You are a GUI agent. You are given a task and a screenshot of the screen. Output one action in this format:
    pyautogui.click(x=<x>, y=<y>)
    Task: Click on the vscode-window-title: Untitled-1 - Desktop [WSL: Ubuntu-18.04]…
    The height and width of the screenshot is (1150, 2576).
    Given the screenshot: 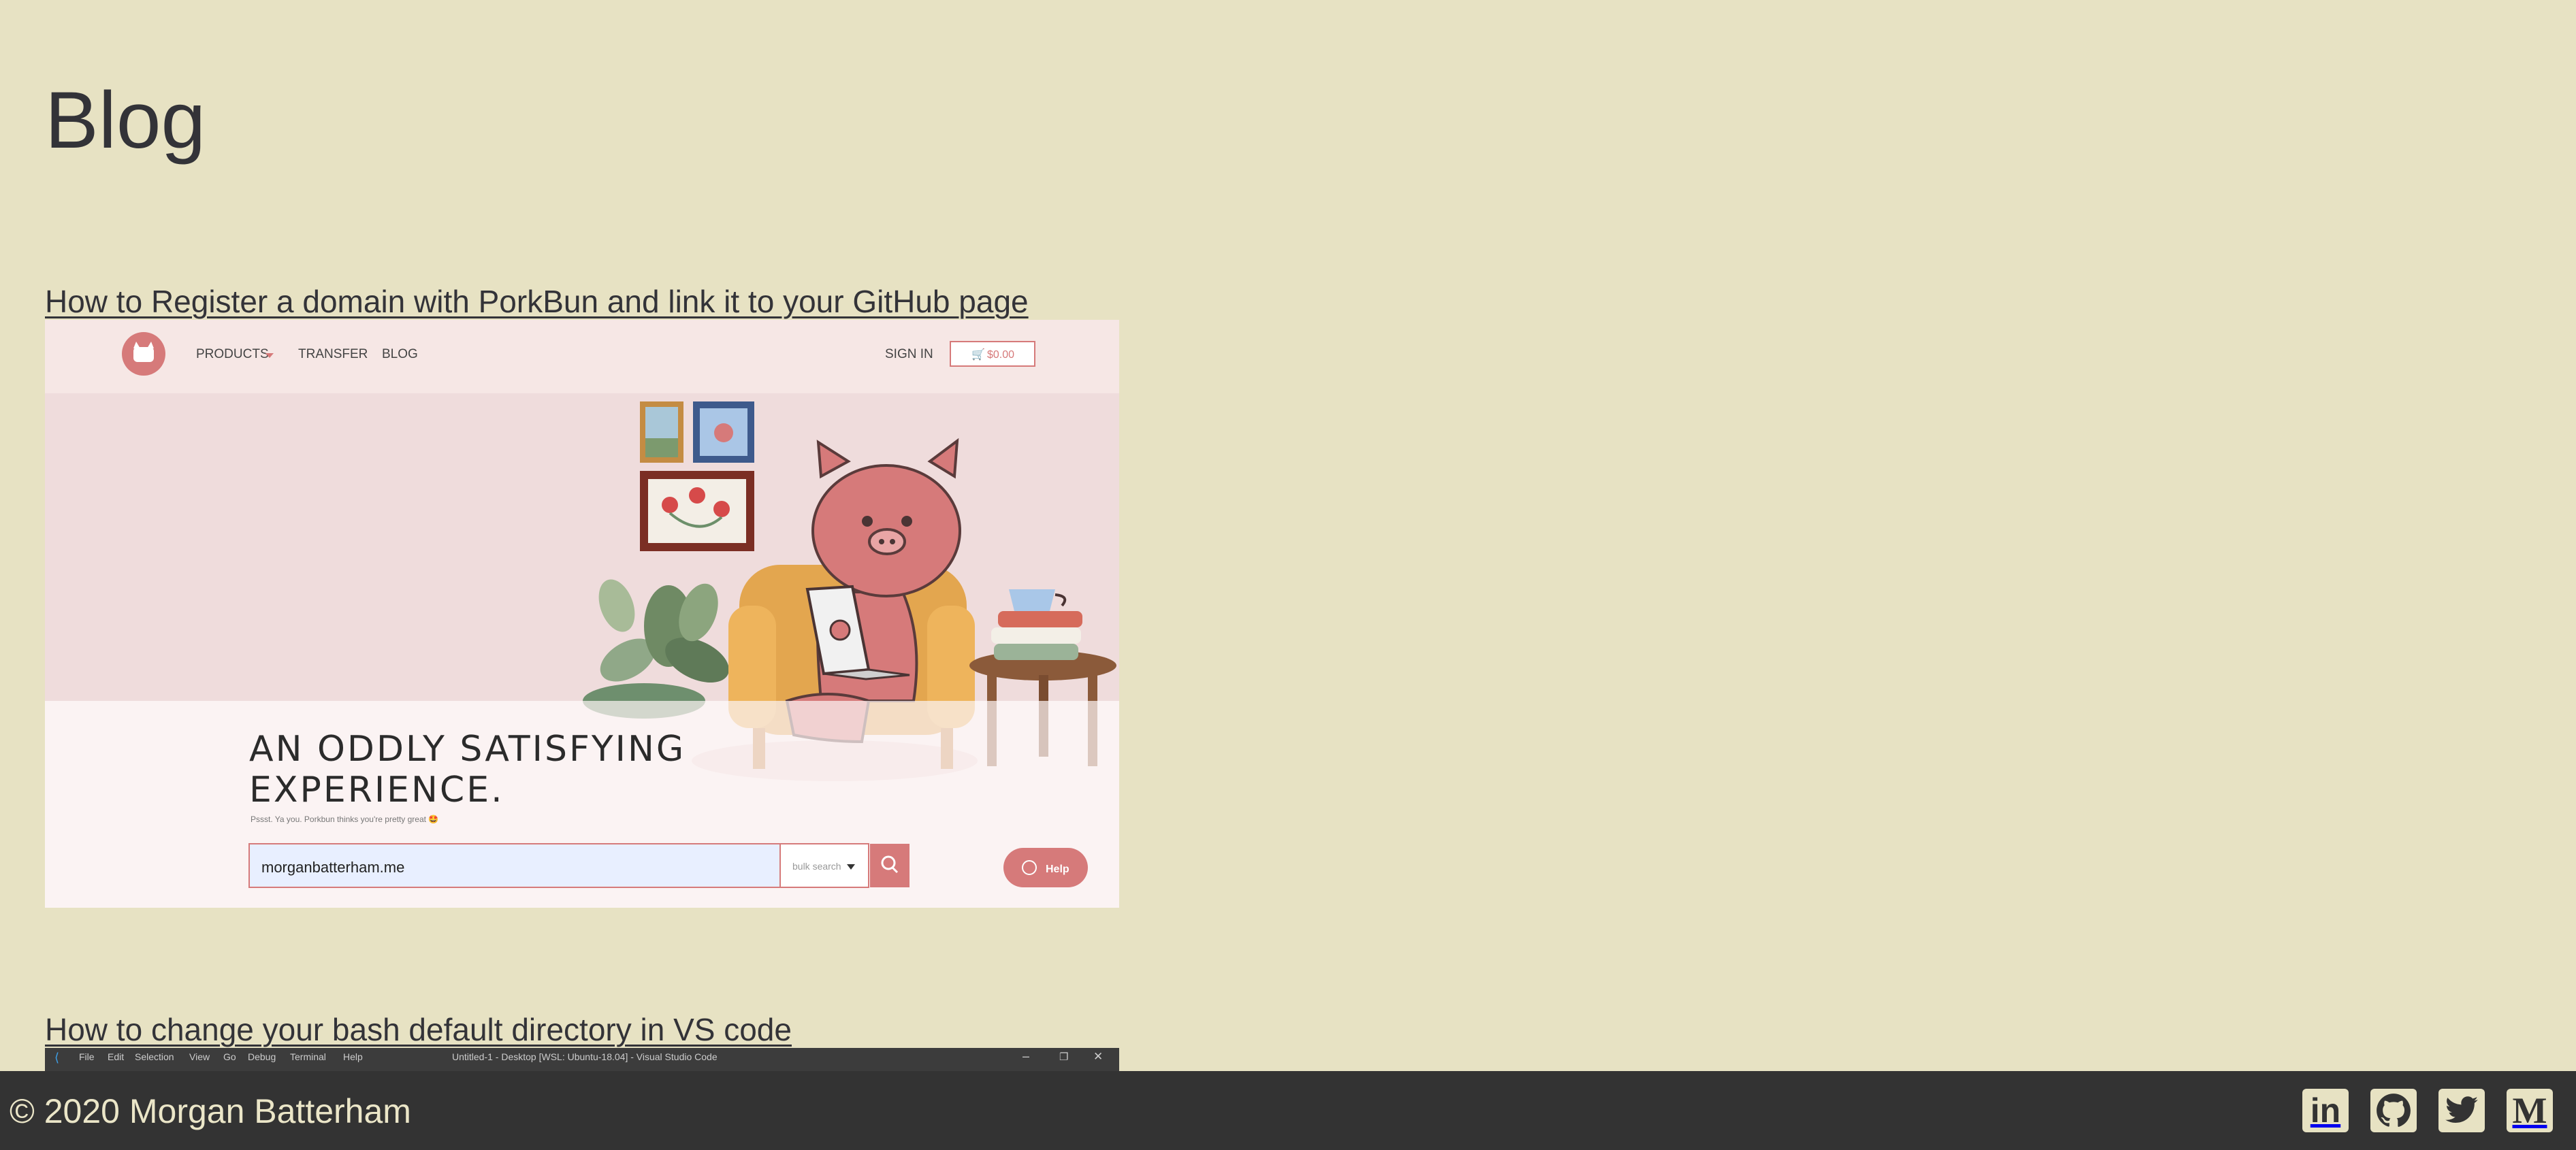 What is the action you would take?
    pyautogui.click(x=585, y=1056)
    